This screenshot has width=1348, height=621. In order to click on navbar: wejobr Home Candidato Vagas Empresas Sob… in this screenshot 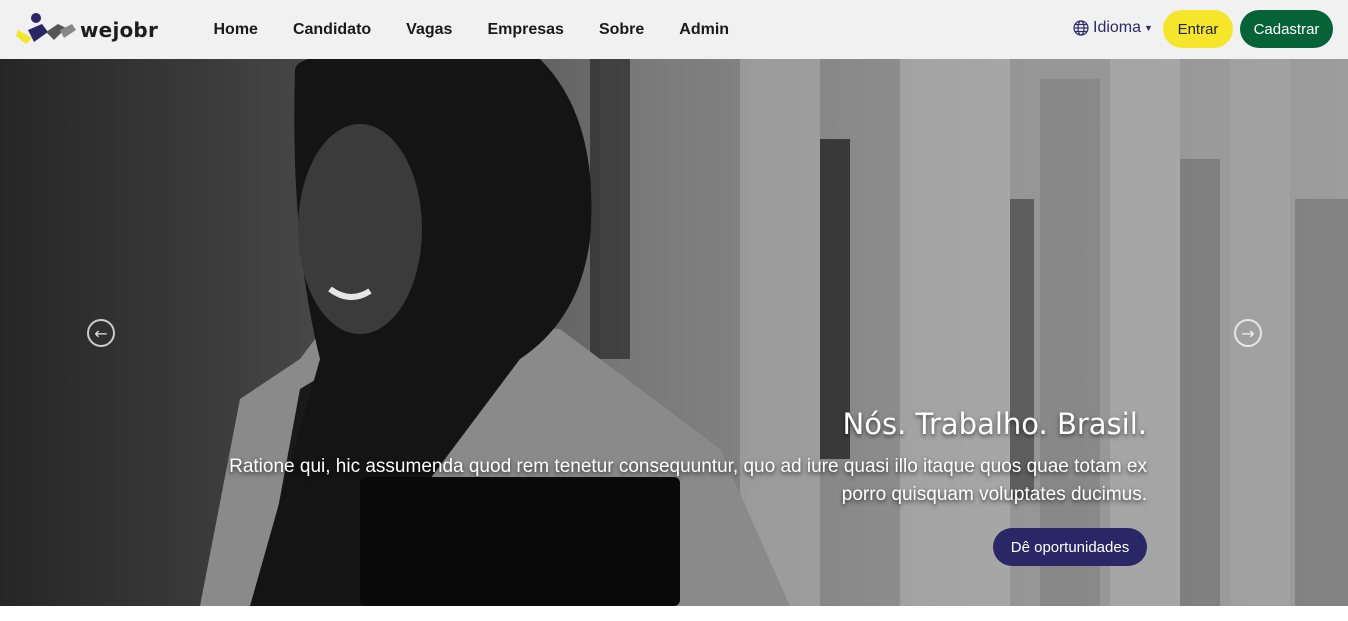, I will do `click(674, 29)`.